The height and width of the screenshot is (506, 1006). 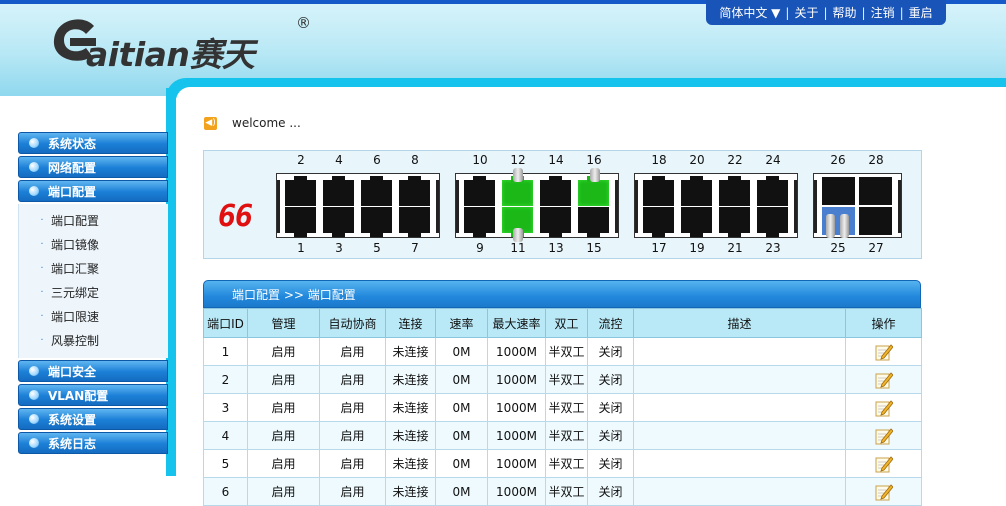 What do you see at coordinates (93, 143) in the screenshot?
I see `menu-system-status: 系统状态` at bounding box center [93, 143].